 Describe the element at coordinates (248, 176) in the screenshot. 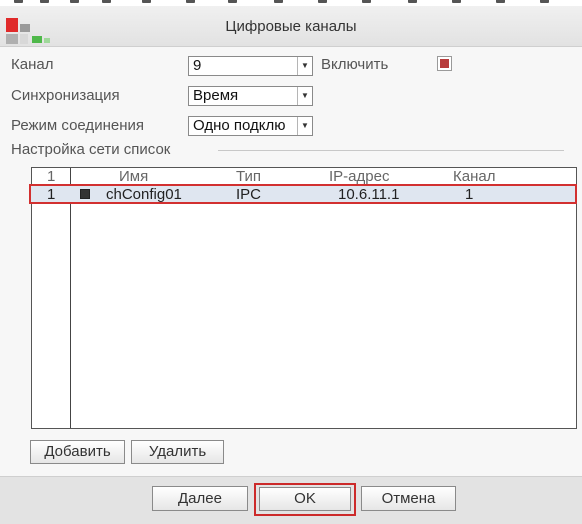

I see `column-header-type: Тип` at that location.